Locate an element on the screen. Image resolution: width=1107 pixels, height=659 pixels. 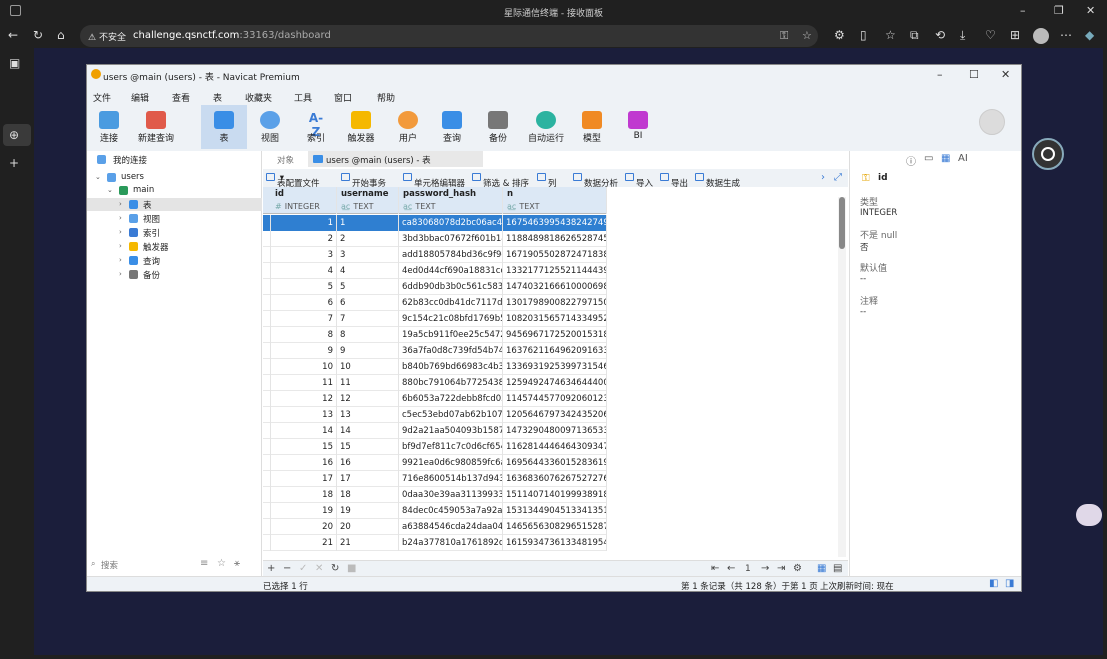
data-analysis-button: 数据分析 is located at coordinates (595, 181).